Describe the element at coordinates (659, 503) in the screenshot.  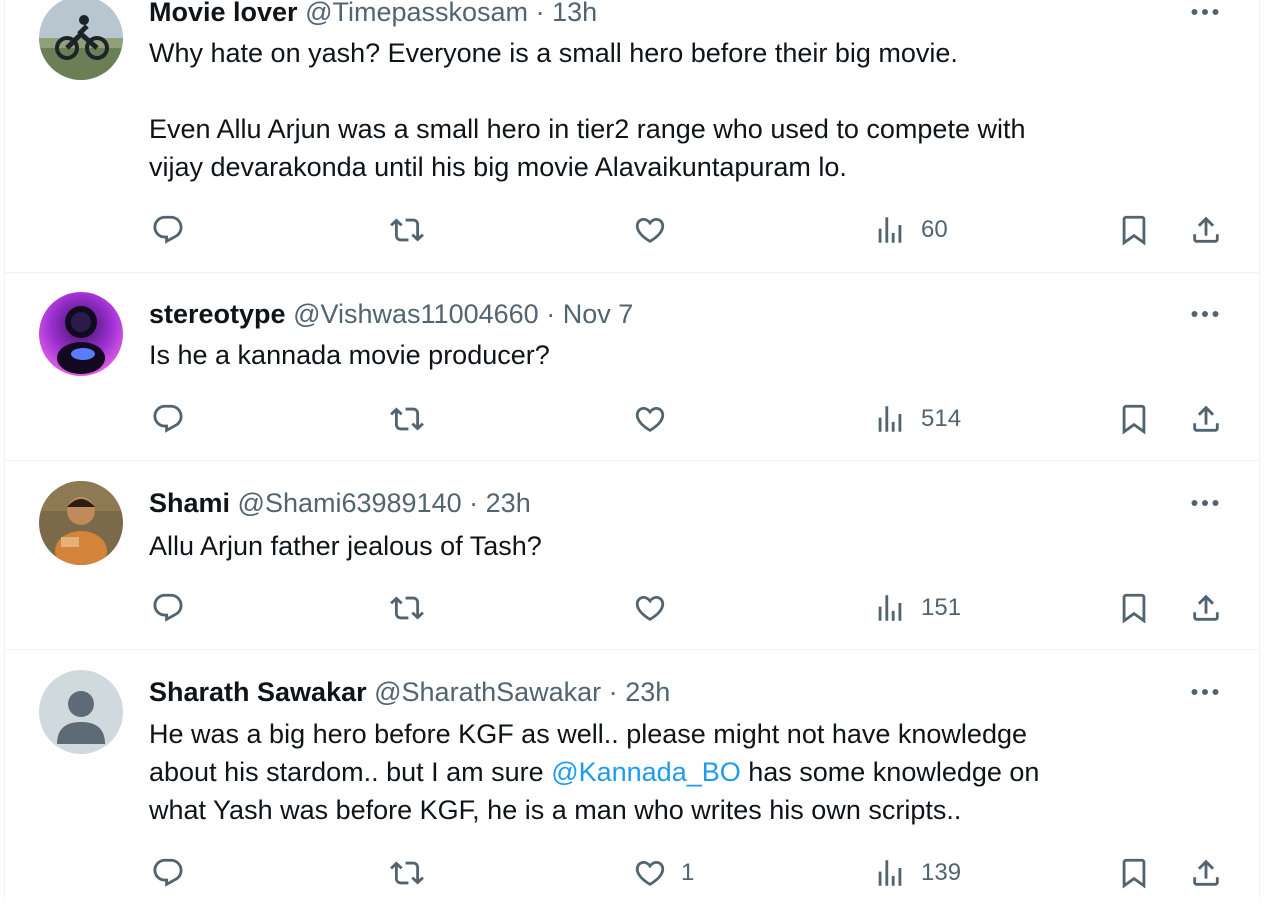
I see `tweet-header: Shami @Shami63989140 · 23h` at that location.